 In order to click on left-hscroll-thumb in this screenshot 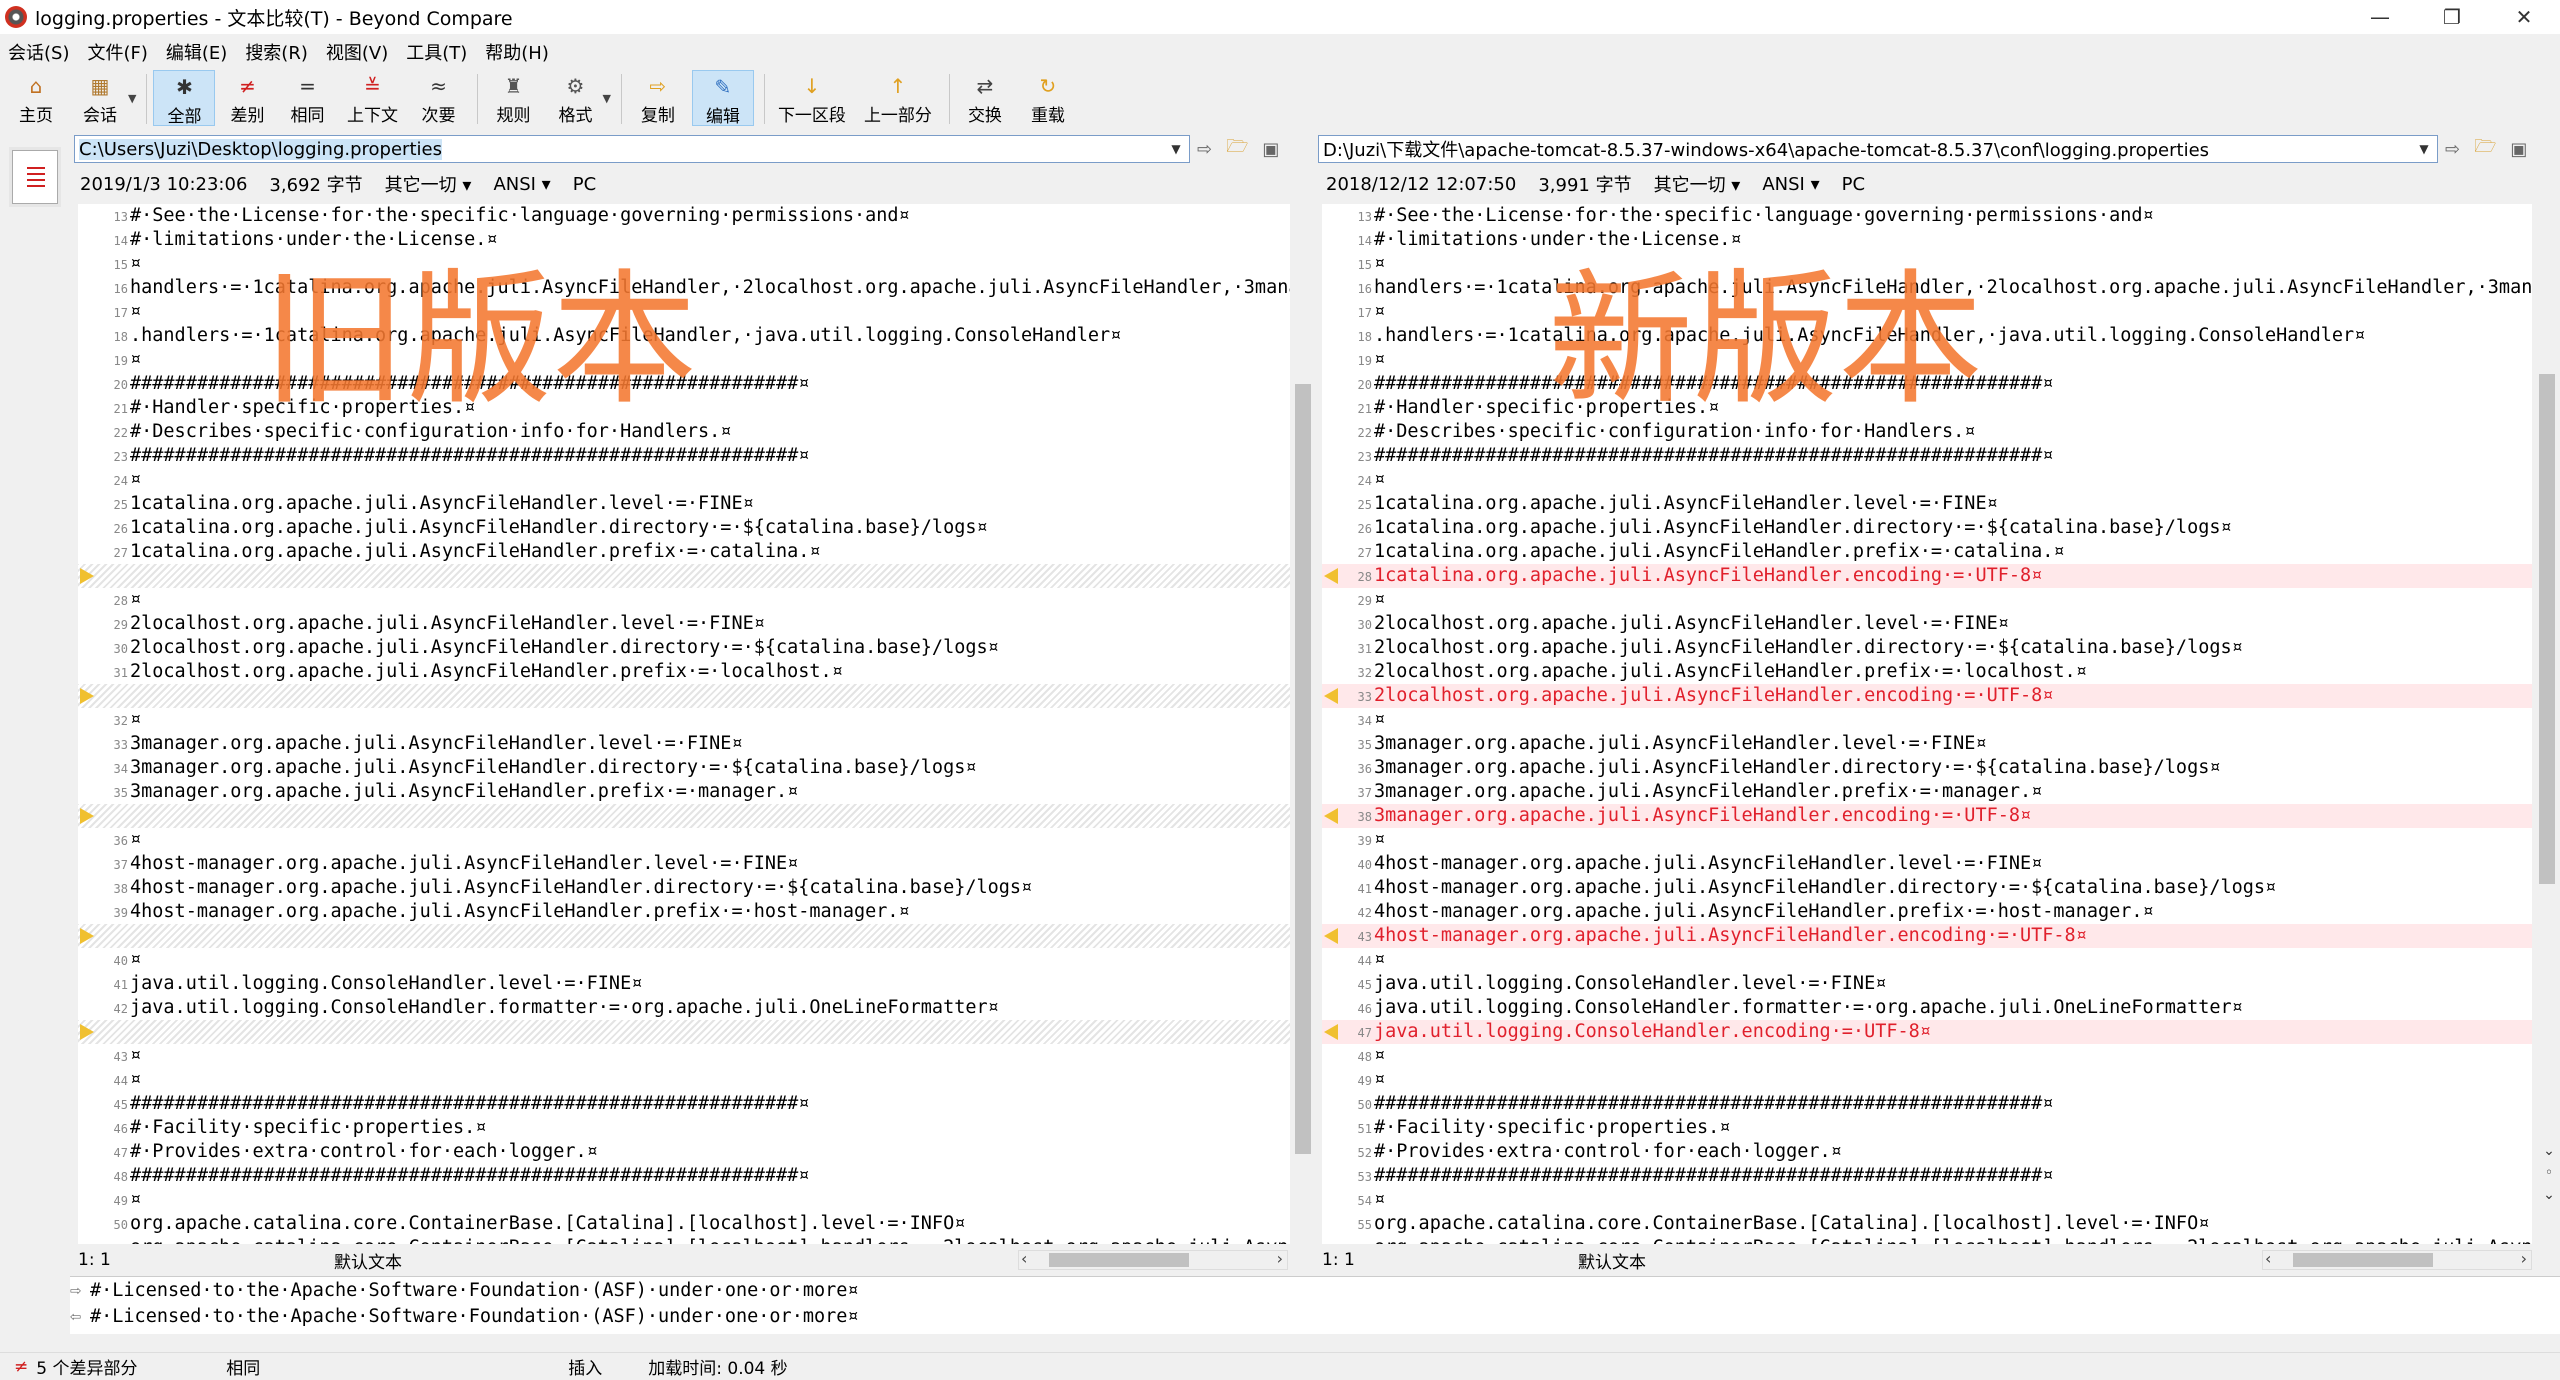, I will do `click(1119, 1260)`.